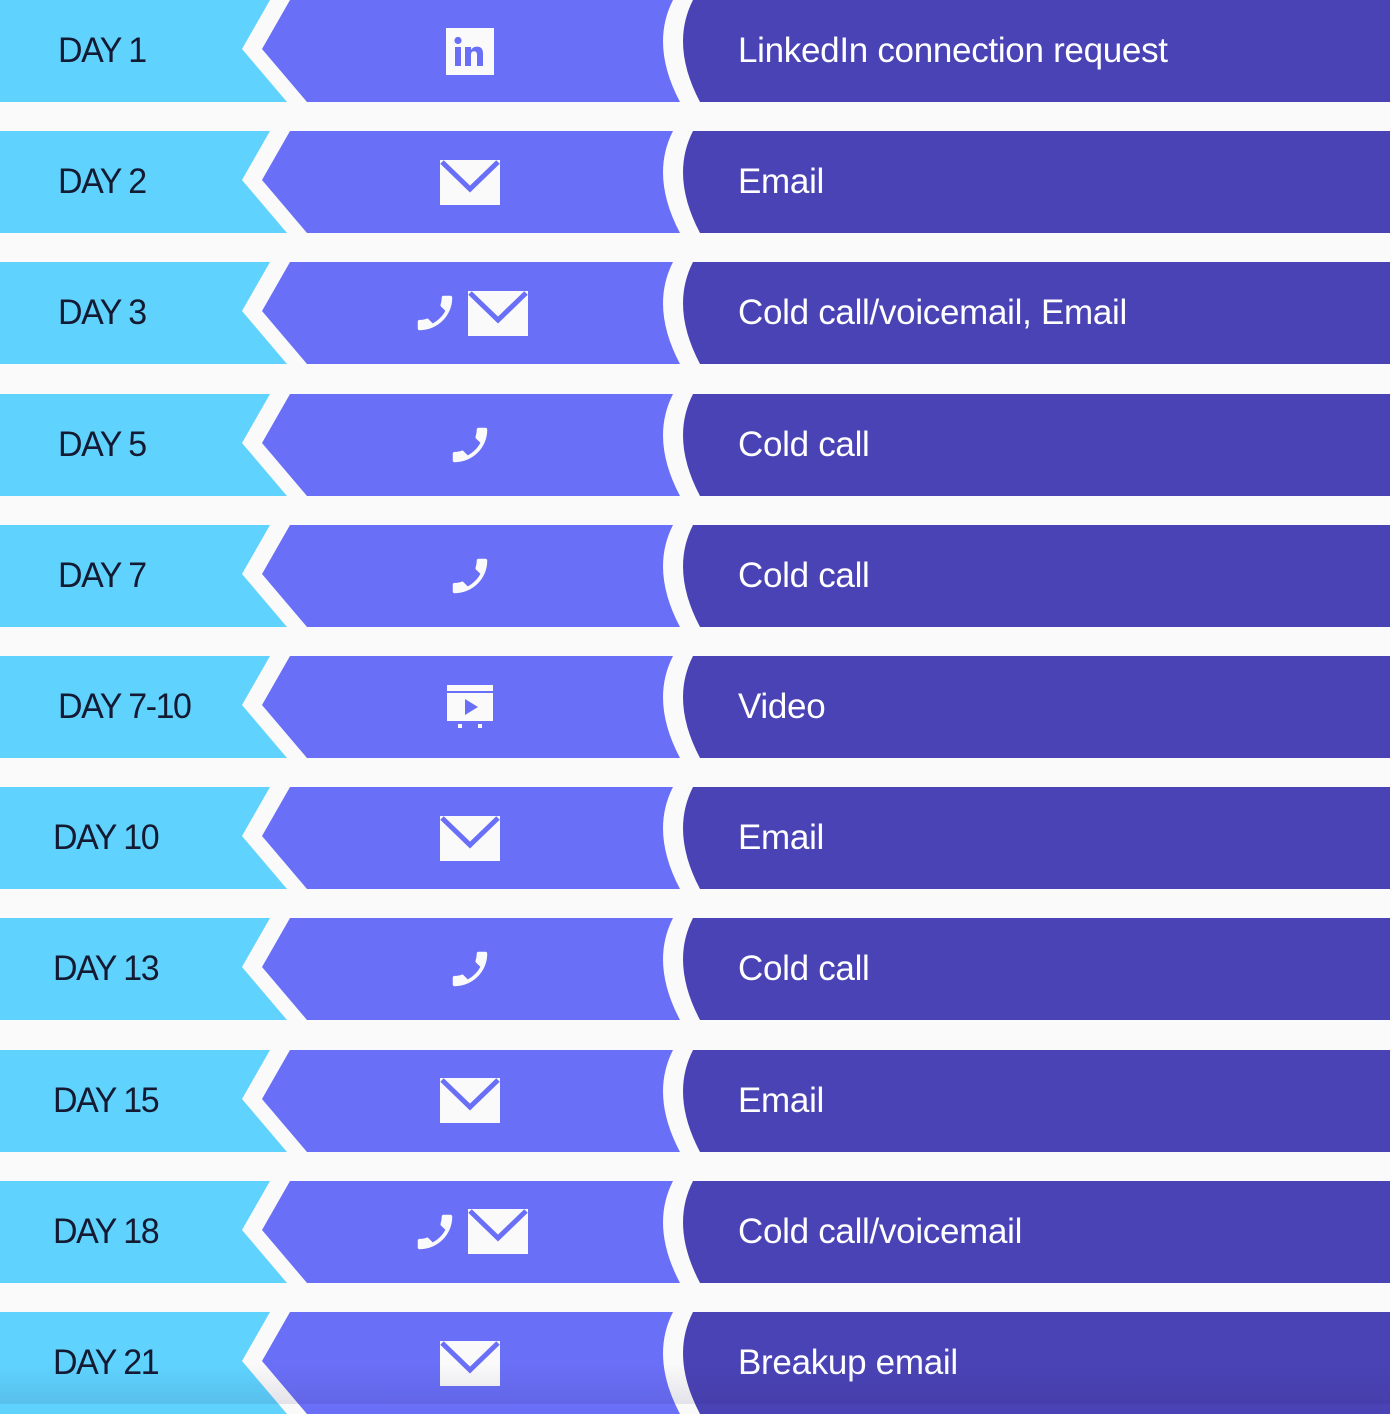 Image resolution: width=1390 pixels, height=1414 pixels. I want to click on day-label: DAY 7, so click(102, 575).